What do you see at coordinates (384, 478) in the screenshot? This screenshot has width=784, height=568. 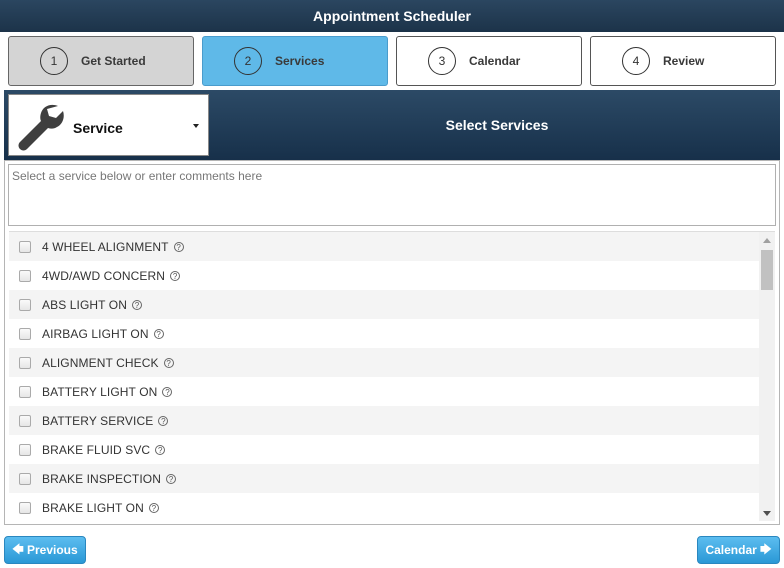 I see `service-item-brake-inspection: BRAKE INSPECTION ?` at bounding box center [384, 478].